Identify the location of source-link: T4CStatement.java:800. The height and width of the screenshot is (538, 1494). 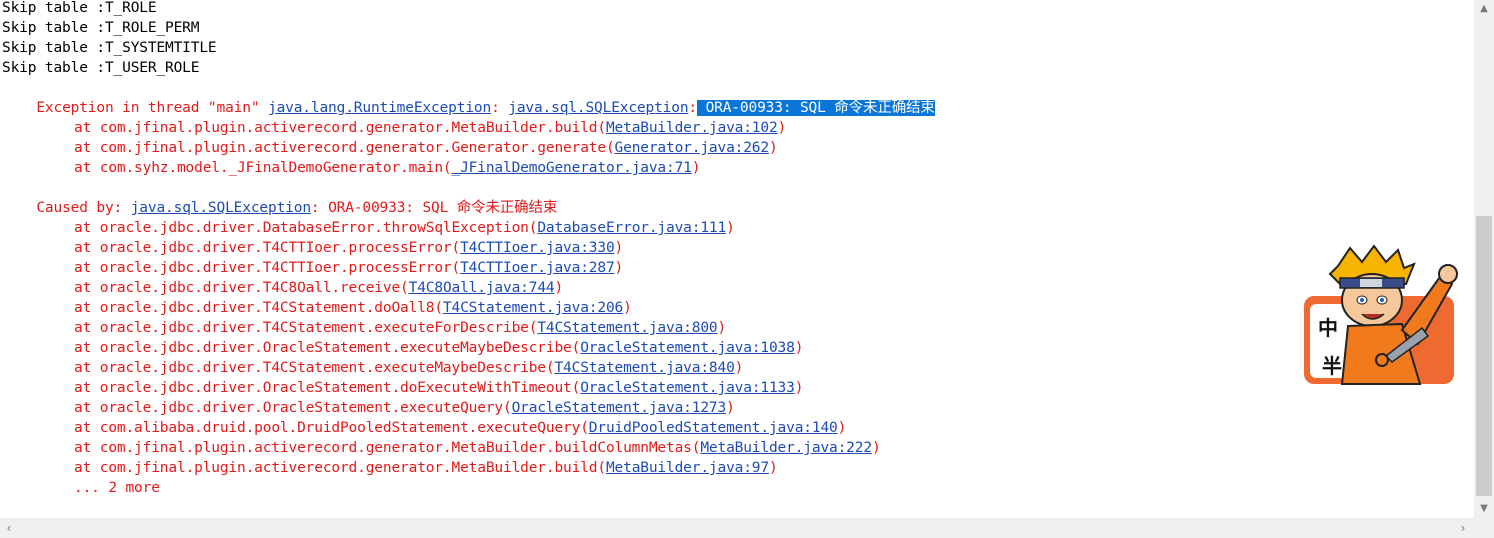
(627, 328).